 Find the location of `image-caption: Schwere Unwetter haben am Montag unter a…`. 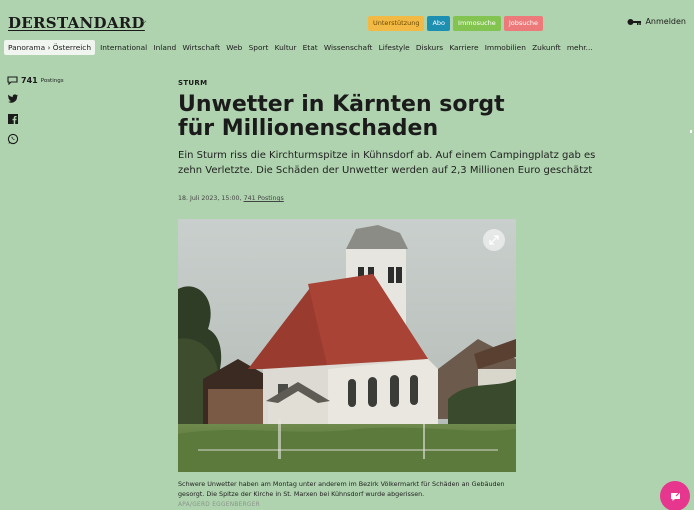

image-caption: Schwere Unwetter haben am Montag unter a… is located at coordinates (341, 489).